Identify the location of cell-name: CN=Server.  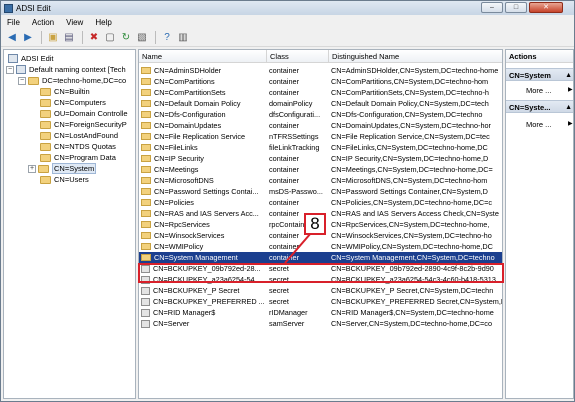
(204, 323).